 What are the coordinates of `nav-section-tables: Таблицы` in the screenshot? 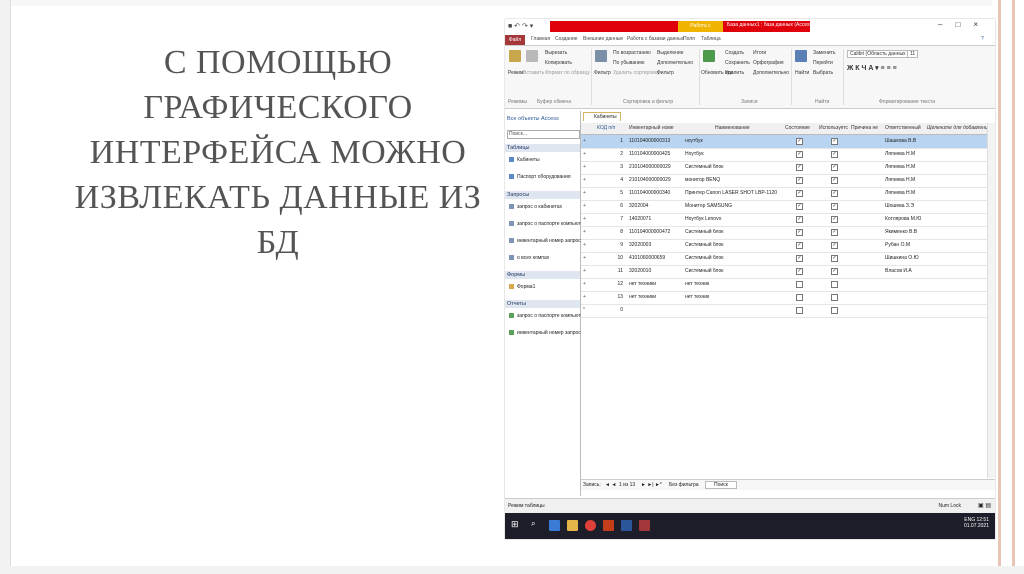 It's located at (542, 148).